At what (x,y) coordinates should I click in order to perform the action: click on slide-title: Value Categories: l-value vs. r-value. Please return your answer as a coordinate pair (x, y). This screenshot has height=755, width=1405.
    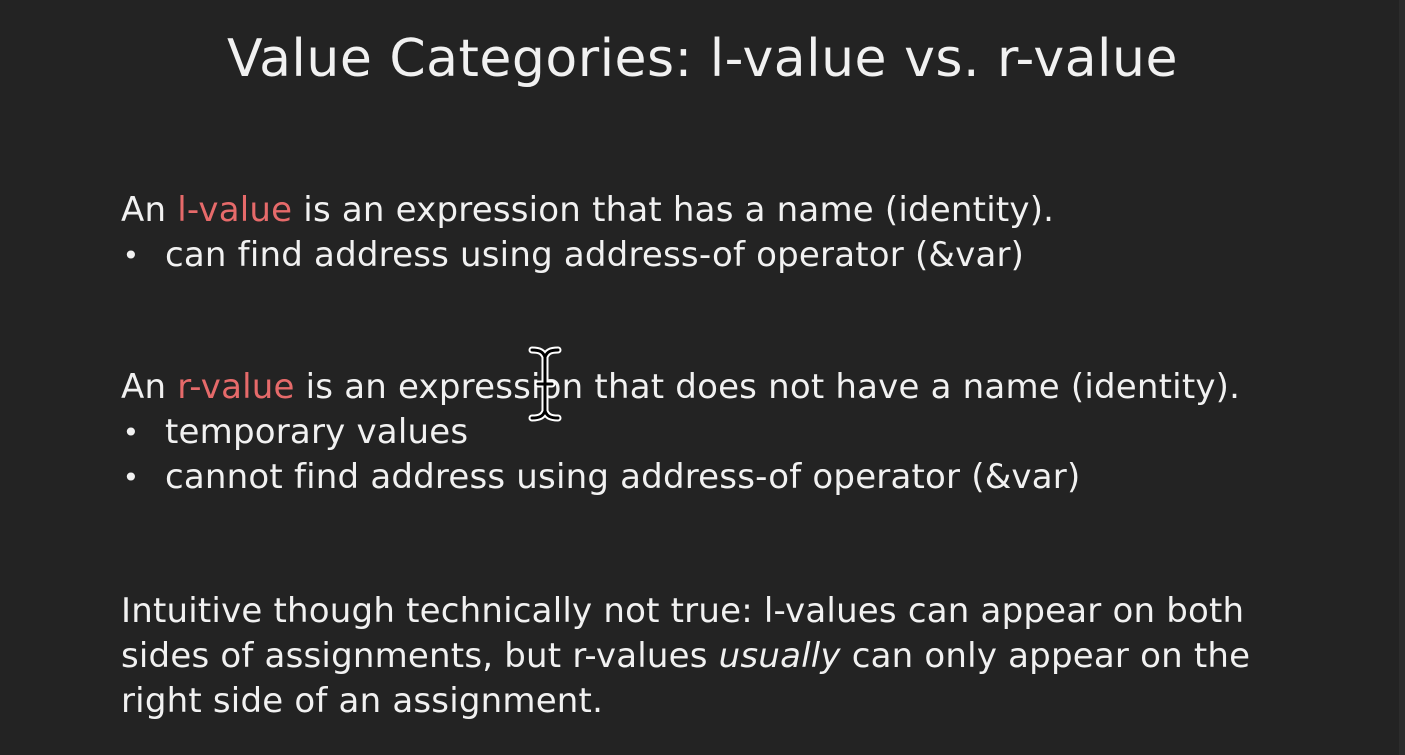
    Looking at the image, I should click on (702, 59).